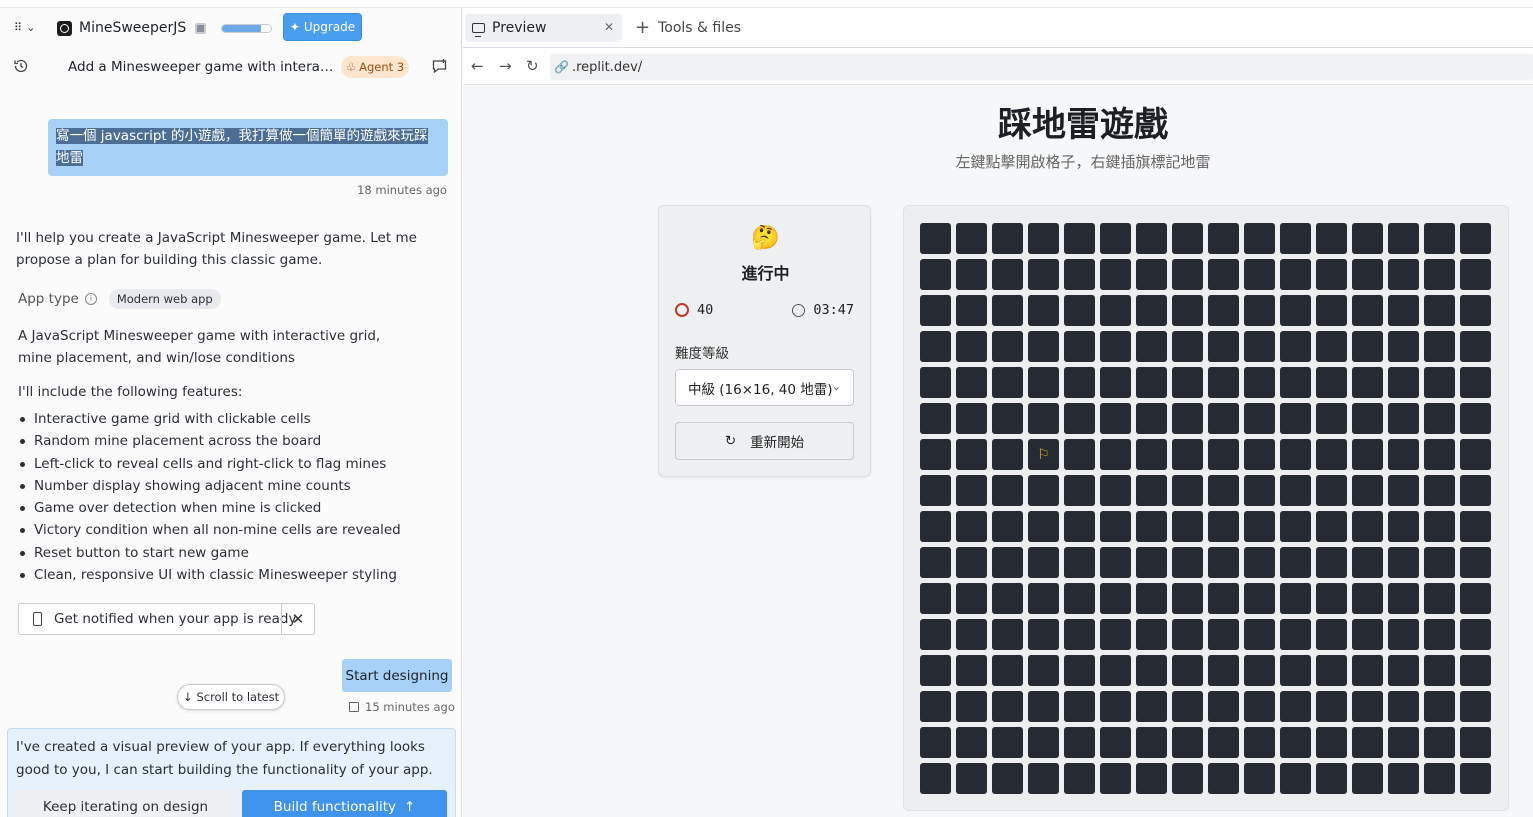 The width and height of the screenshot is (1533, 817). I want to click on new-chat-icon, so click(439, 66).